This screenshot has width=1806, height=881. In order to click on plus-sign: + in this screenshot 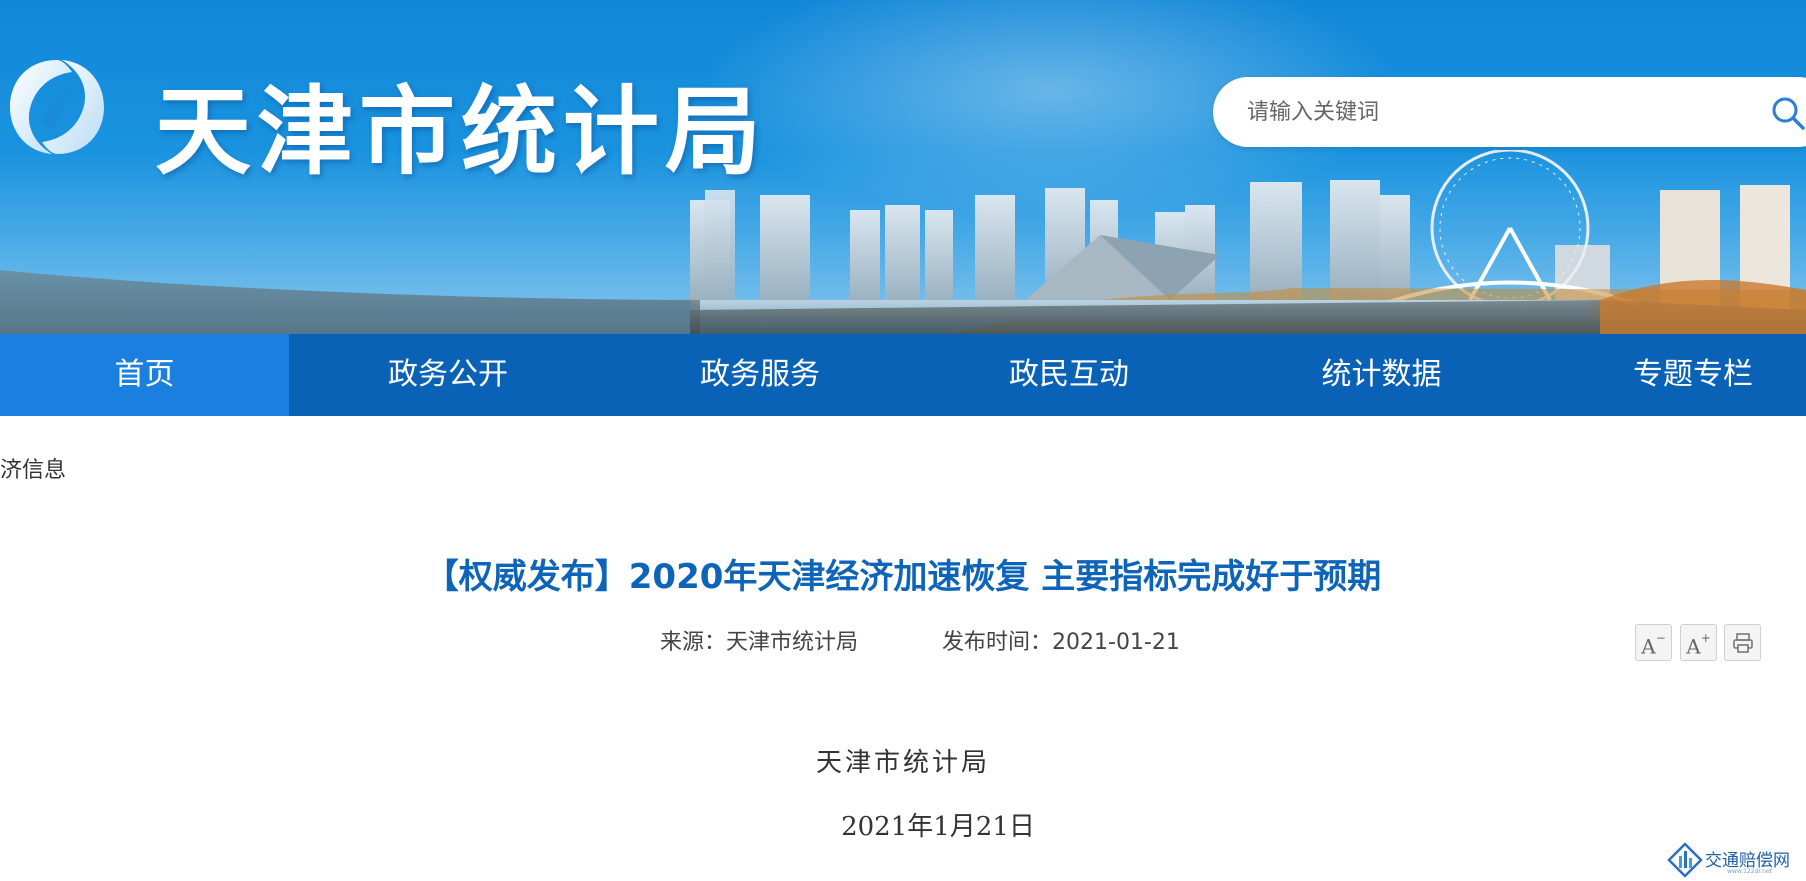, I will do `click(1705, 638)`.